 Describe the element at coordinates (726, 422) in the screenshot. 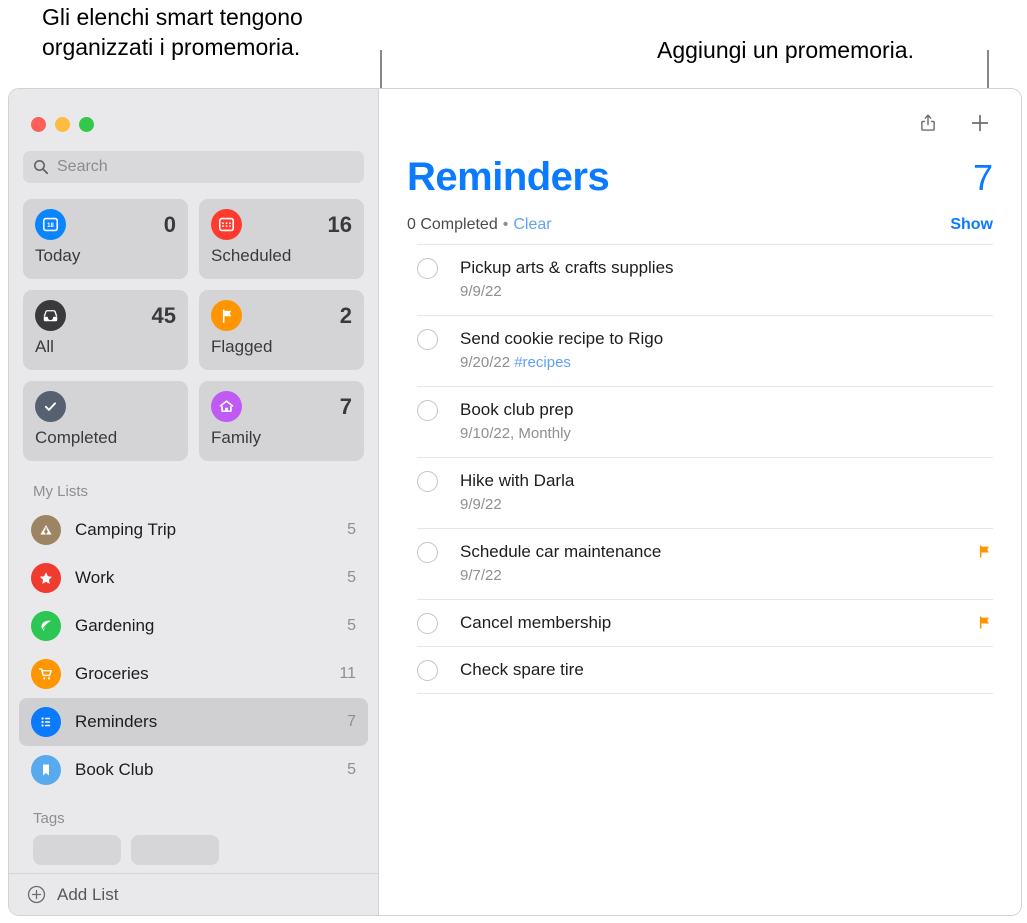

I see `reminder-body: Book club prep 9/10/22, Monthly` at that location.